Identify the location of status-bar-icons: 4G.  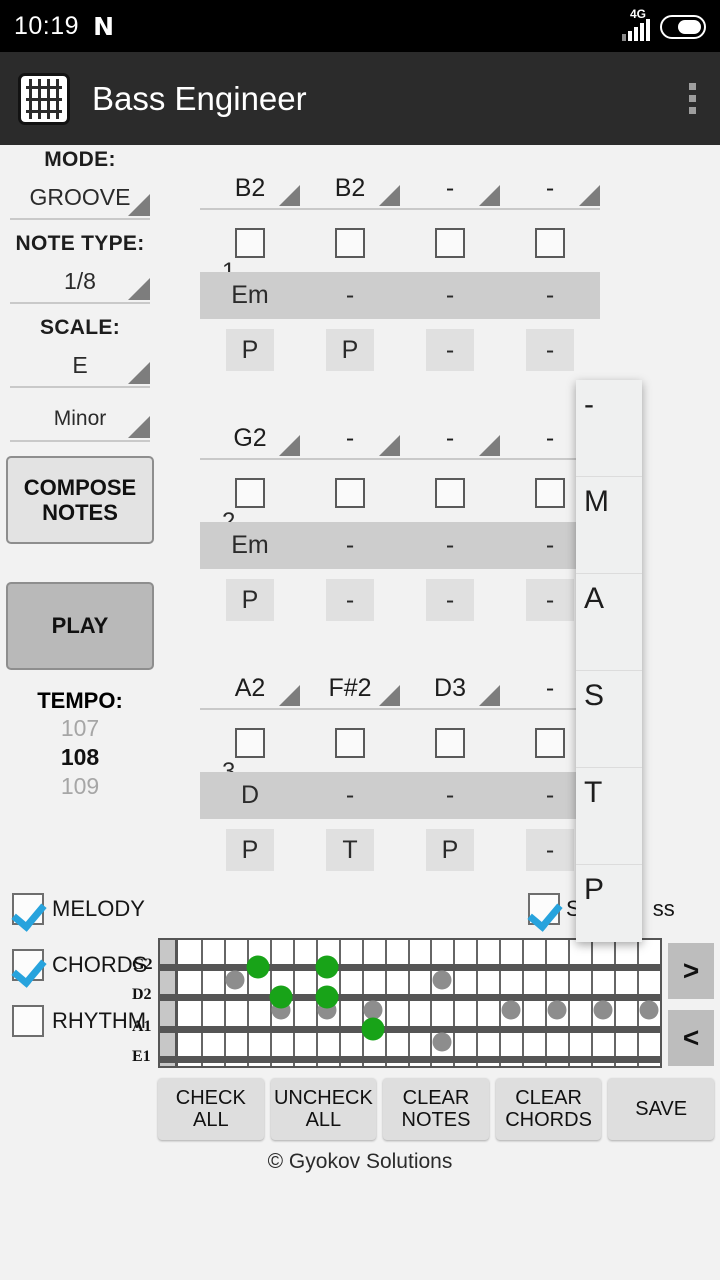
(664, 24).